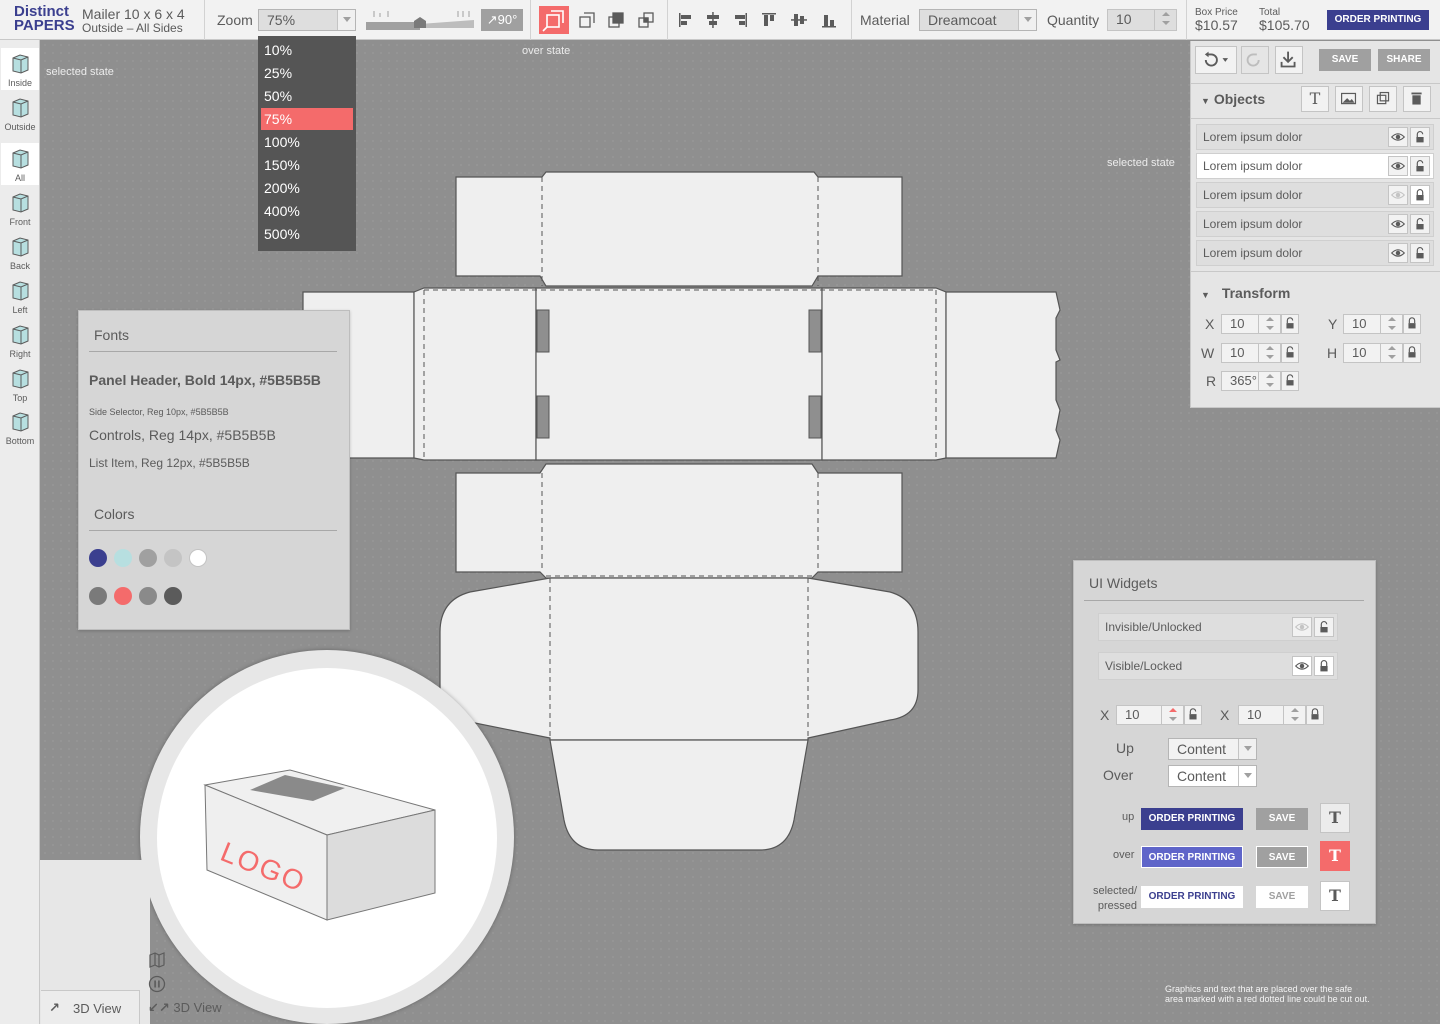 Image resolution: width=1440 pixels, height=1024 pixels. Describe the element at coordinates (1218, 666) in the screenshot. I see `visible-locked-row: Visible/Locked` at that location.